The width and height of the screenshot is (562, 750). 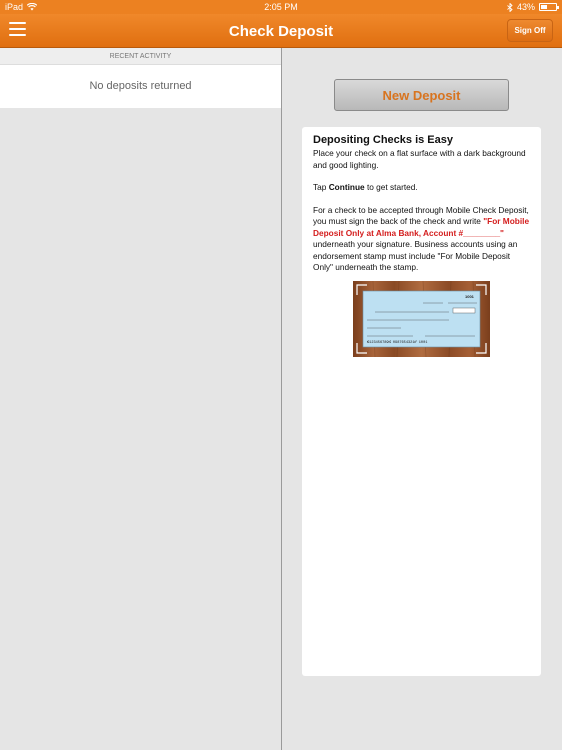 What do you see at coordinates (397, 342) in the screenshot?
I see `check-micr-line: ⑆123456789⑆ 0987654321⑈ 1001` at bounding box center [397, 342].